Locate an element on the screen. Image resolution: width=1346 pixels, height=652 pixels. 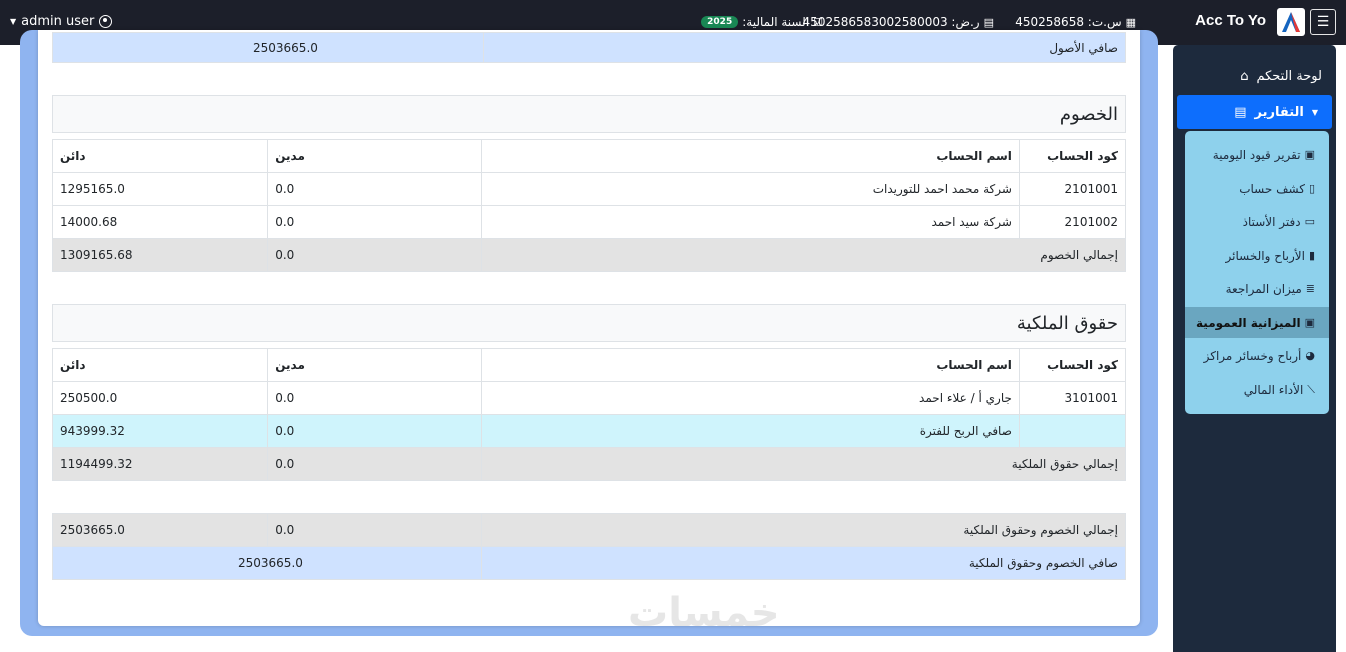
total-label: إجمالي حقوق الملكية is located at coordinates (803, 464).